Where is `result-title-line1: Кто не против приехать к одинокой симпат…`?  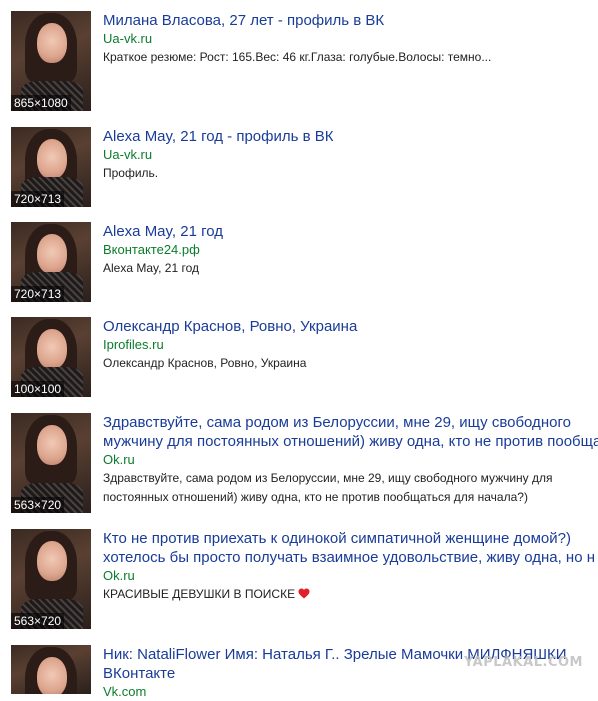
result-title-line1: Кто не против приехать к одинокой симпат… is located at coordinates (350, 538).